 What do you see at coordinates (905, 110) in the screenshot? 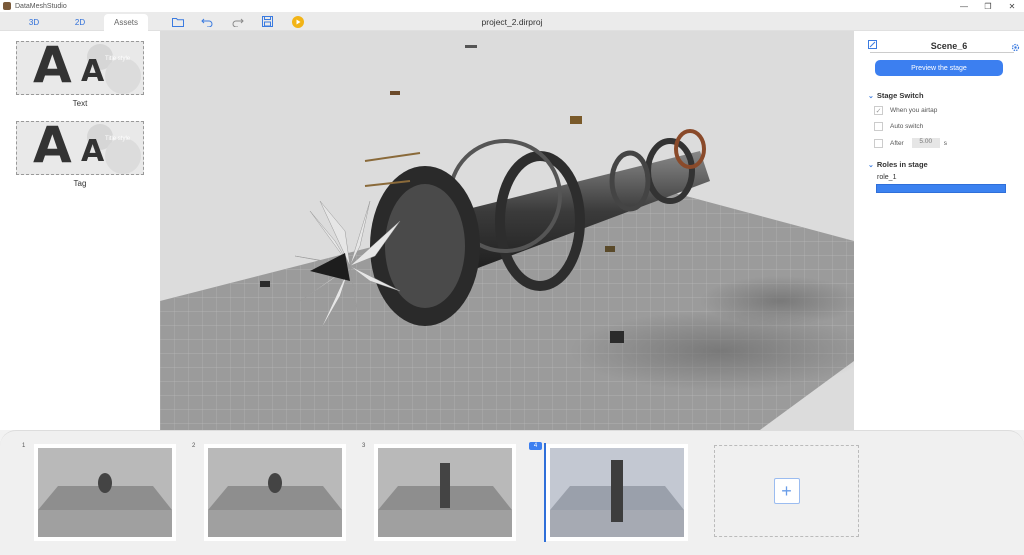
I see `when-airtap-option: ✓ When you airtap` at bounding box center [905, 110].